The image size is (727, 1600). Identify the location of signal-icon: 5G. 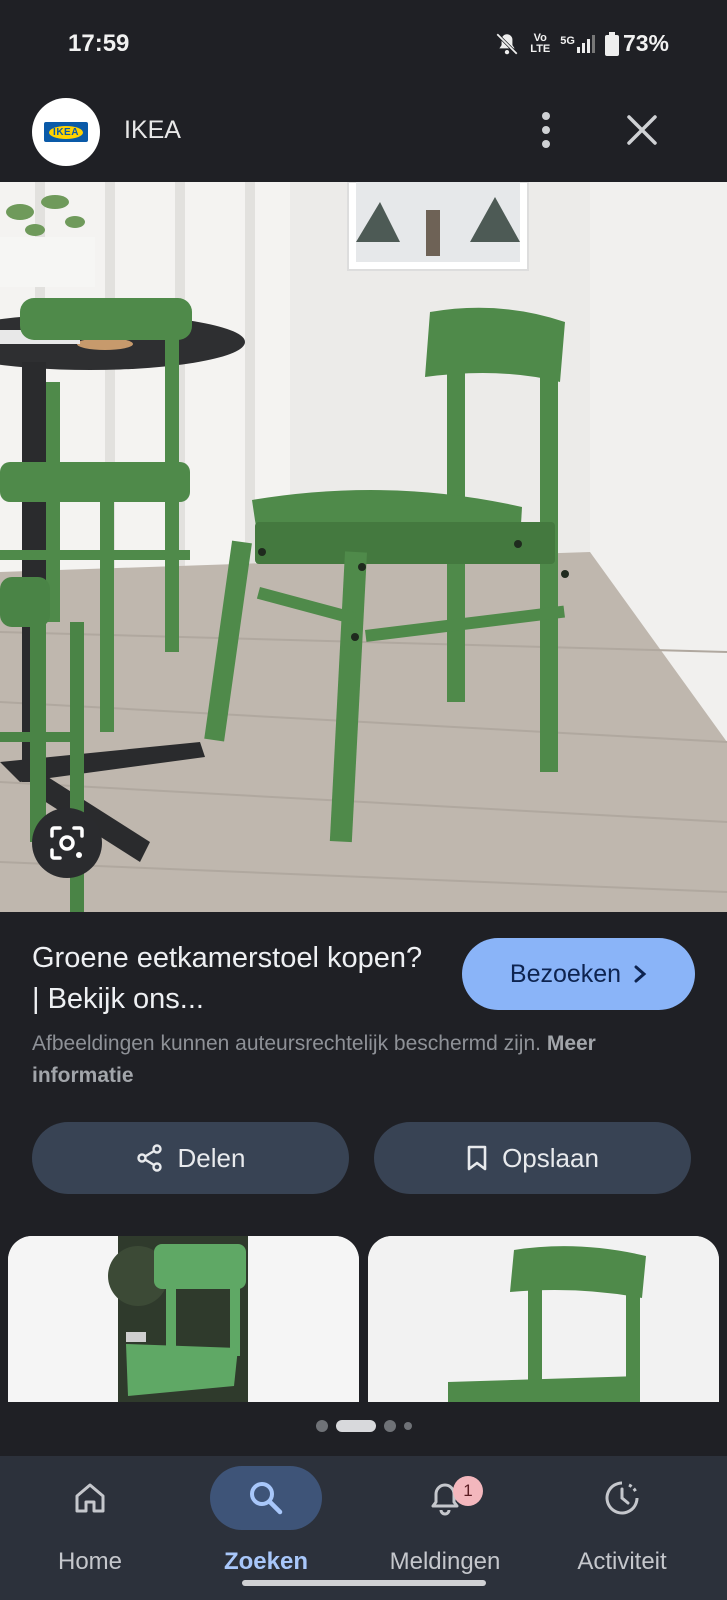
(577, 43).